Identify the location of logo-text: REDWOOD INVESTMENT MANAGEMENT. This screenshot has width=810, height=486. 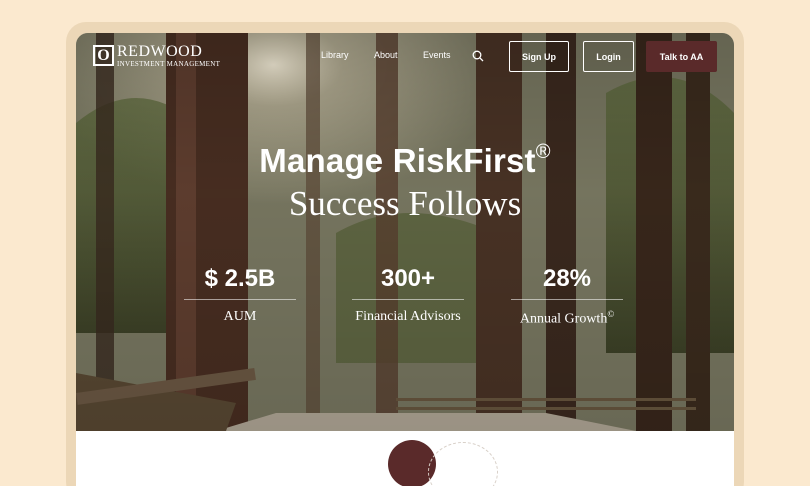
(168, 56).